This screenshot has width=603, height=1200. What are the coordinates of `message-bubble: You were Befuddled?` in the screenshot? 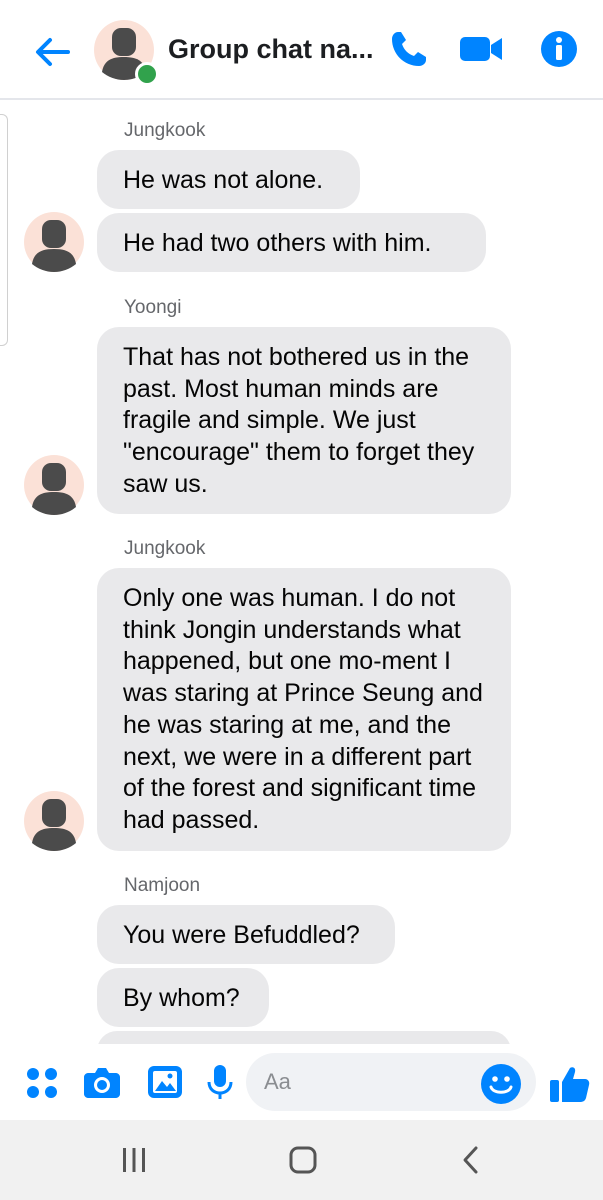 It's located at (246, 934).